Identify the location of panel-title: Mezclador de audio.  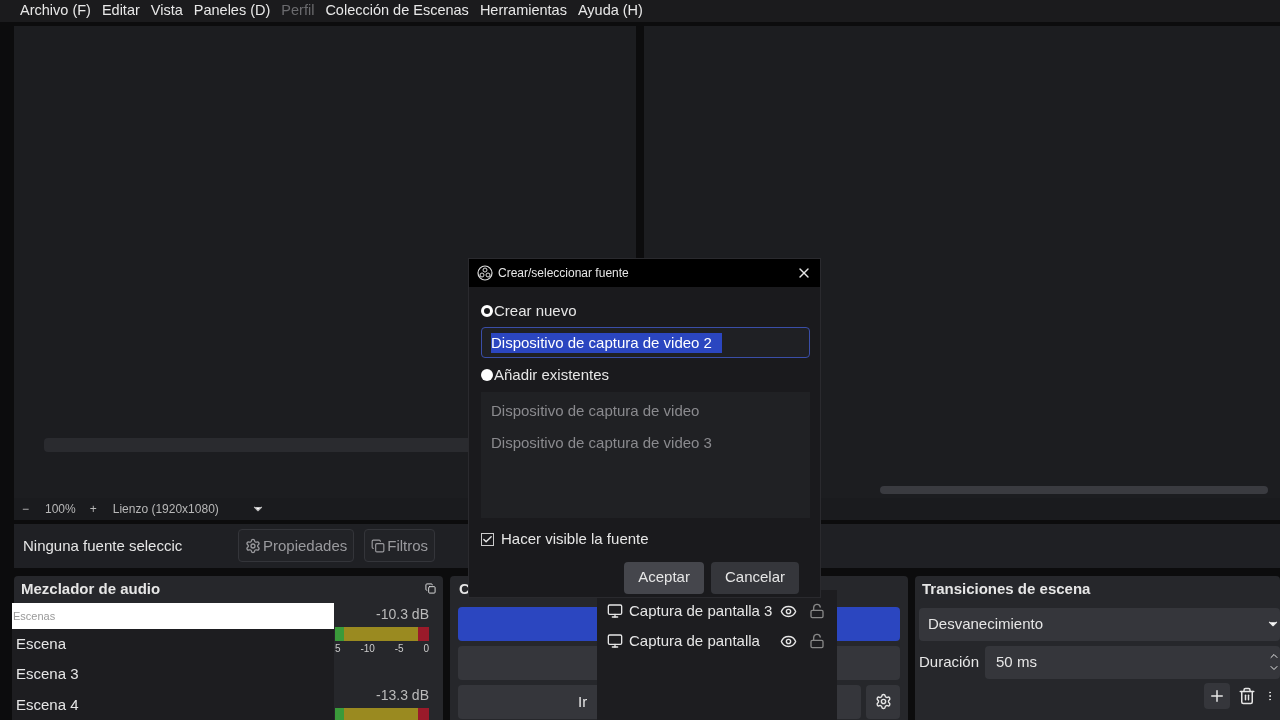
(91, 588).